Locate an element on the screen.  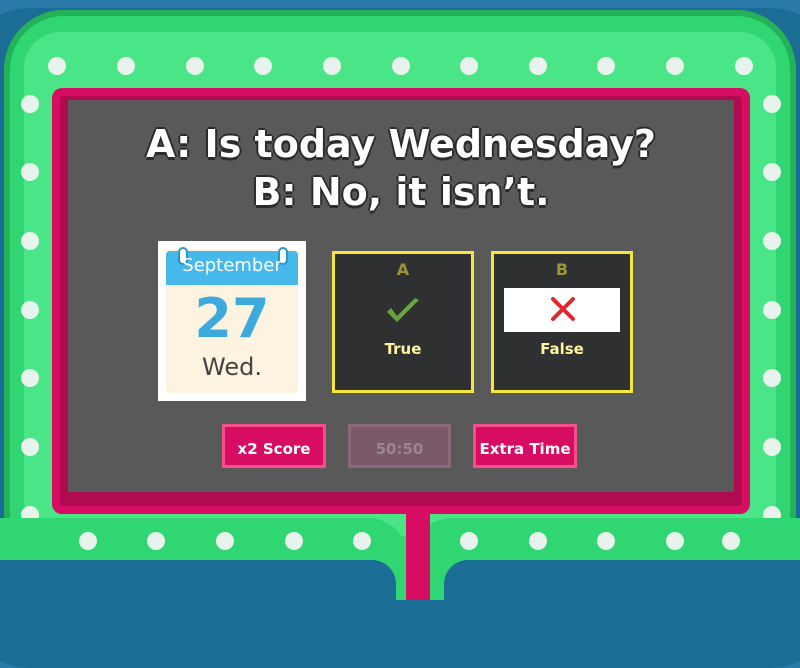
question-line-b: B: No, it isn’t. is located at coordinates (401, 192).